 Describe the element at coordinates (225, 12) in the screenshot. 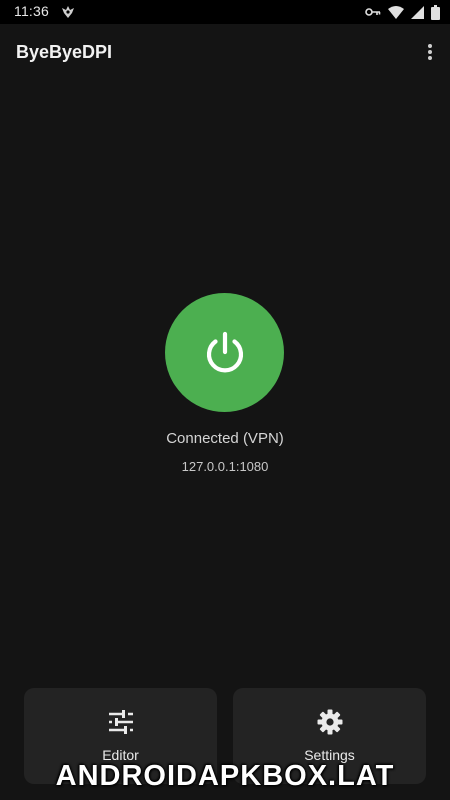

I see `status-bar: 11:36` at that location.